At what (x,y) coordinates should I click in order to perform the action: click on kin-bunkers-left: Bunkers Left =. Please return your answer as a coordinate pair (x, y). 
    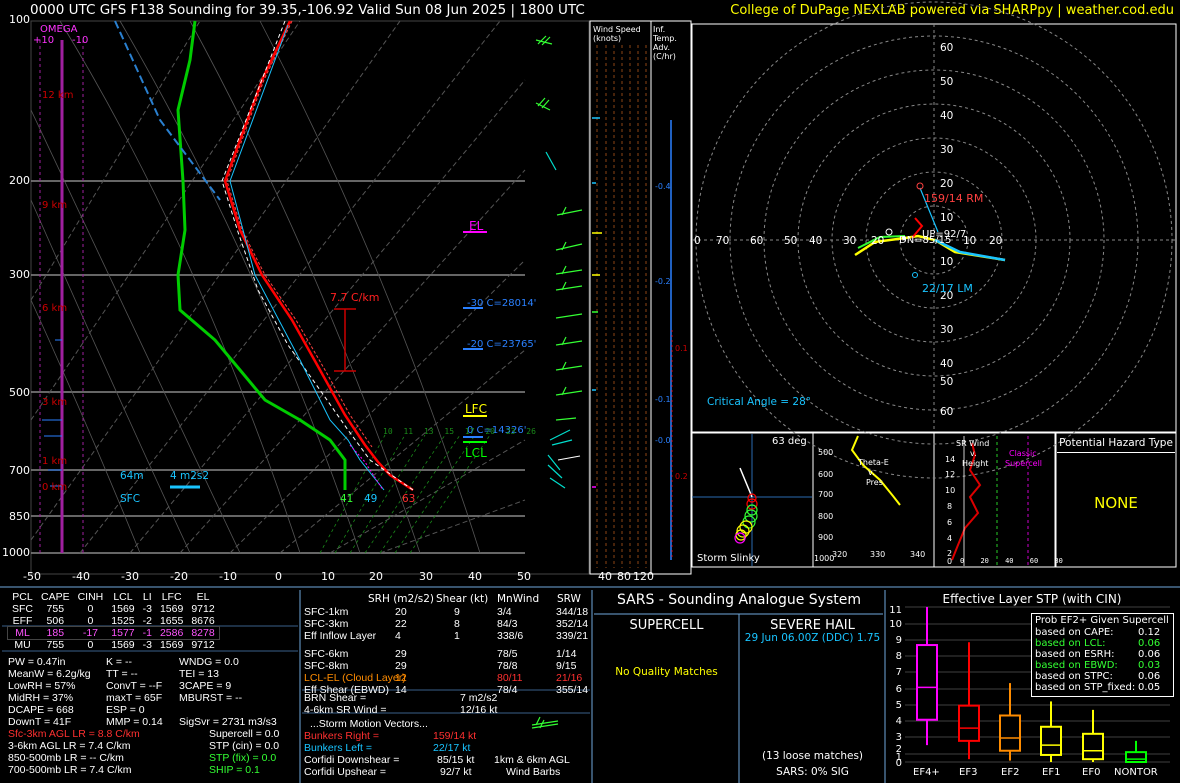
    Looking at the image, I should click on (338, 748).